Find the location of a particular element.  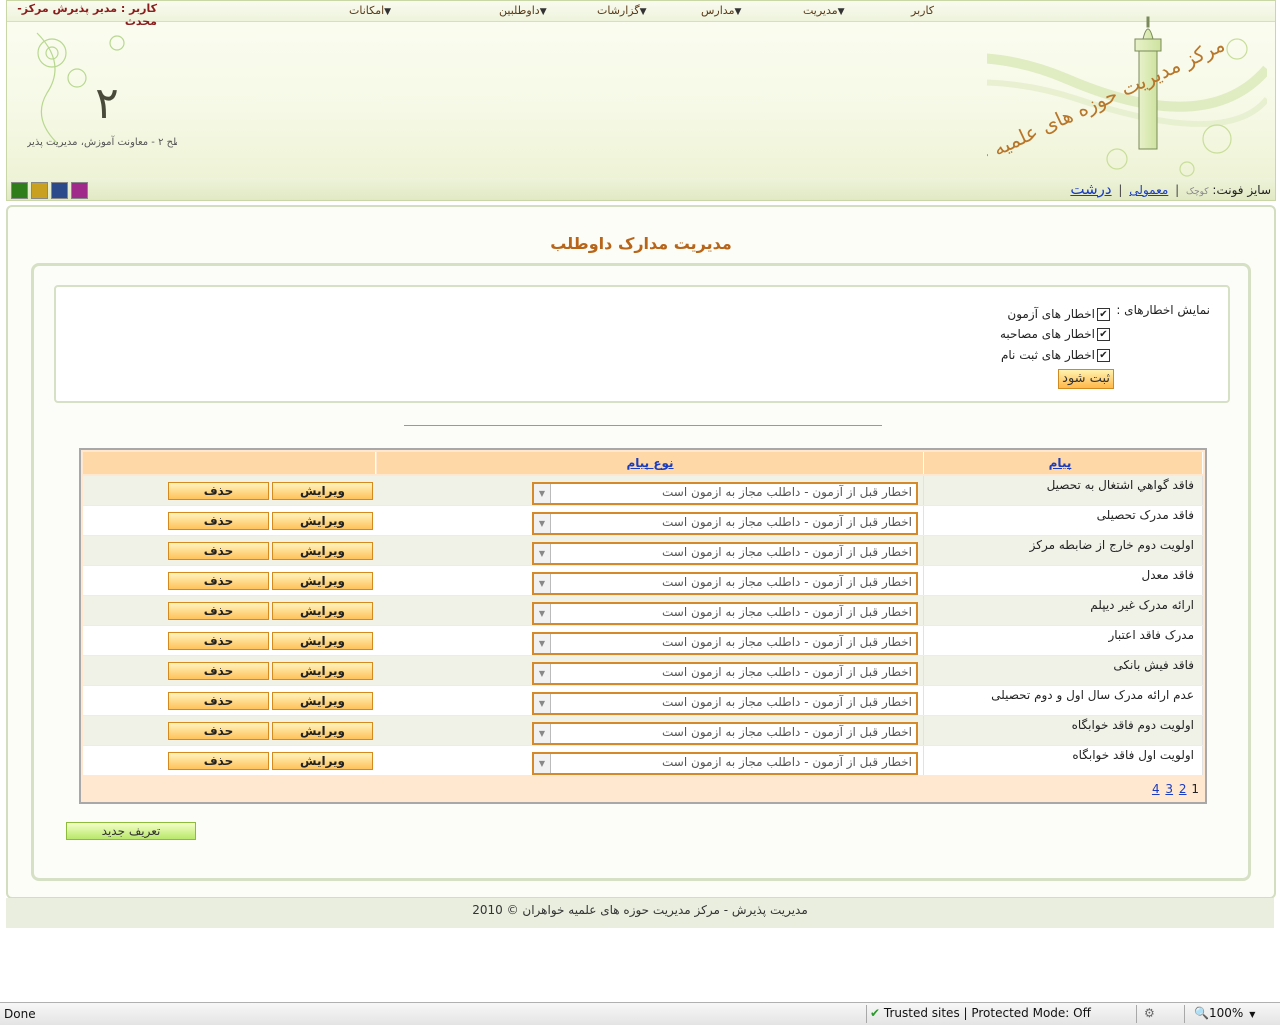

message-name: فاقد فیش بانکی is located at coordinates (1153, 665).